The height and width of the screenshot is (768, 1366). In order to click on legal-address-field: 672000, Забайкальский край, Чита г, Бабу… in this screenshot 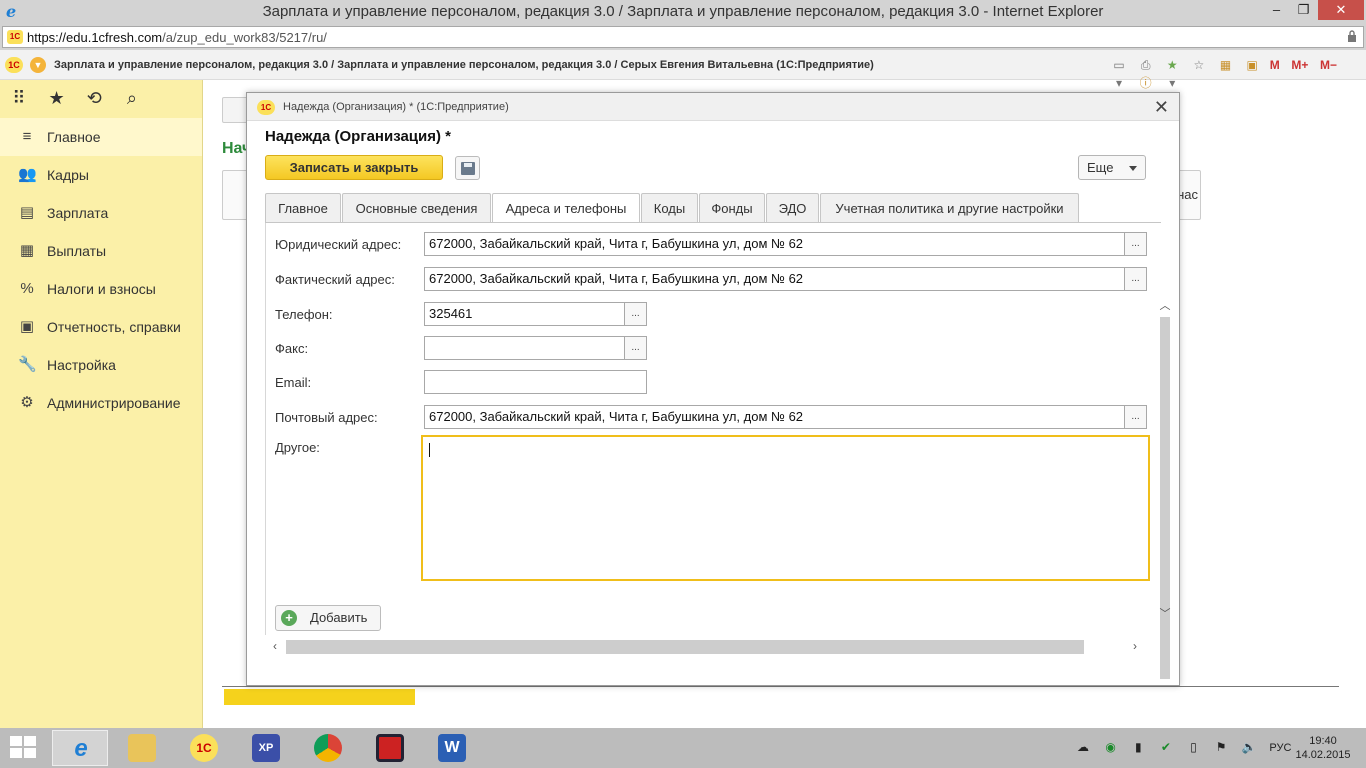, I will do `click(774, 244)`.